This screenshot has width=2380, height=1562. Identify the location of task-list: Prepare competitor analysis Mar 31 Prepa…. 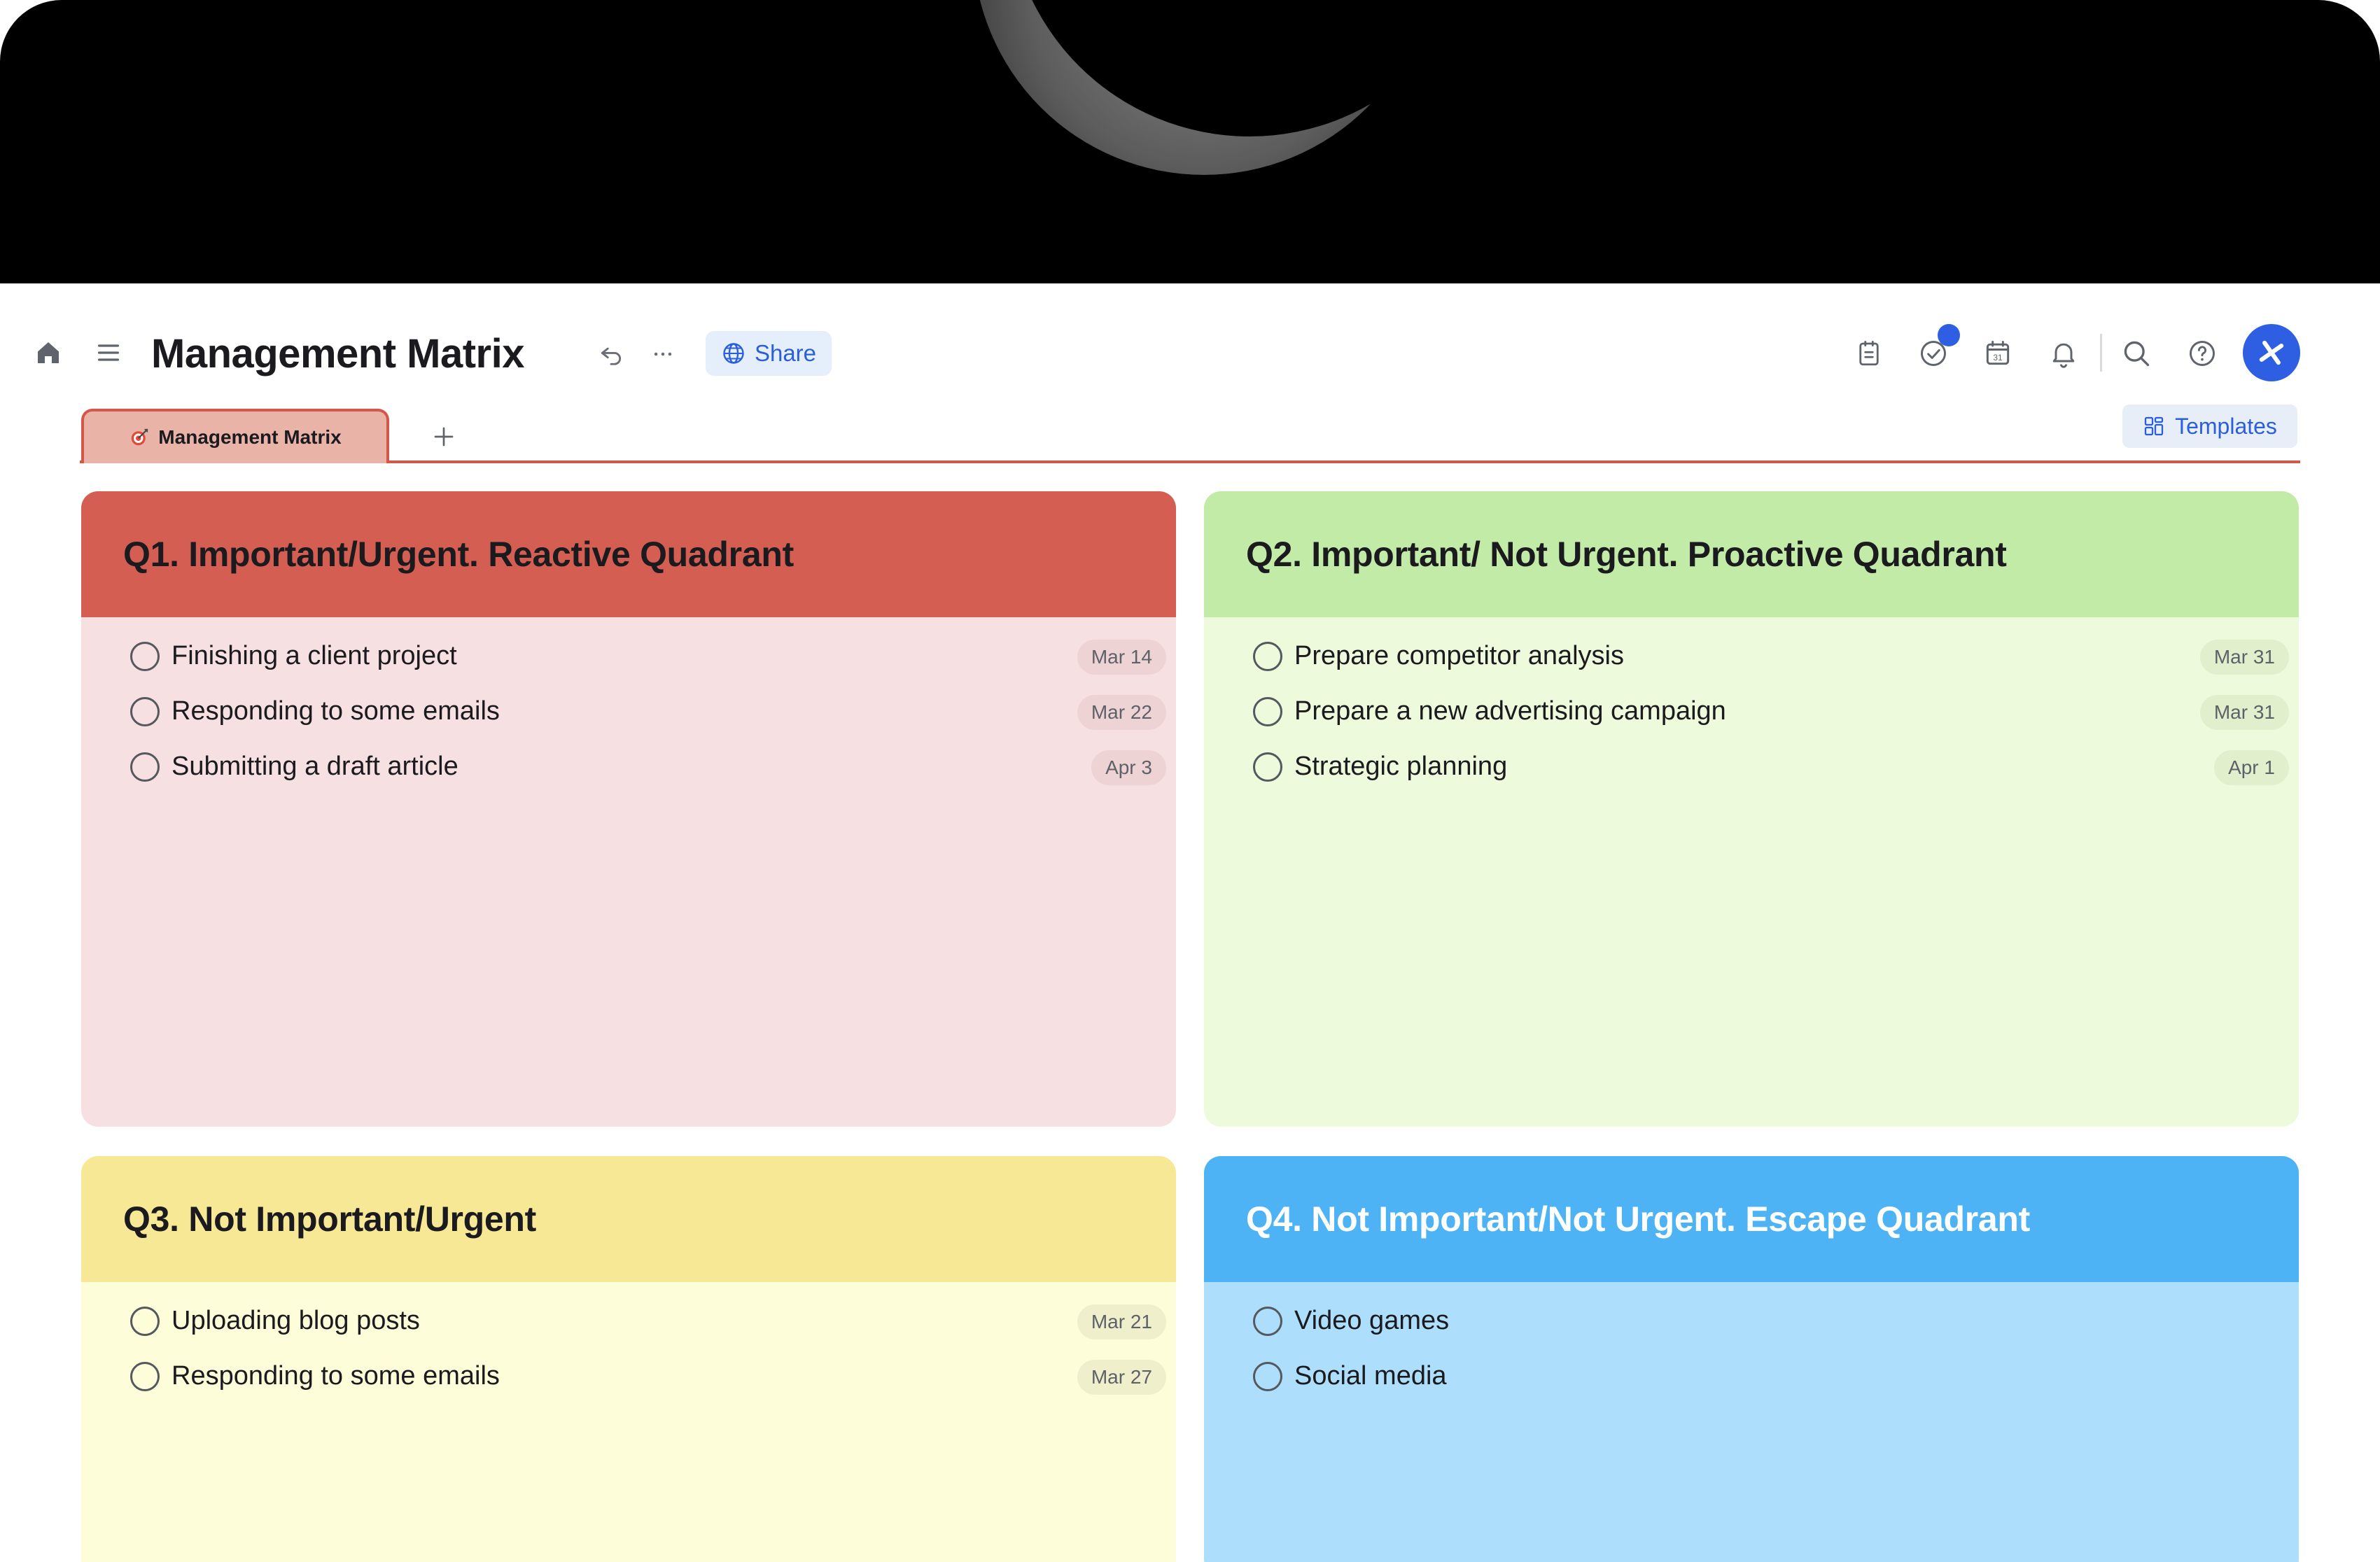
(1751, 705).